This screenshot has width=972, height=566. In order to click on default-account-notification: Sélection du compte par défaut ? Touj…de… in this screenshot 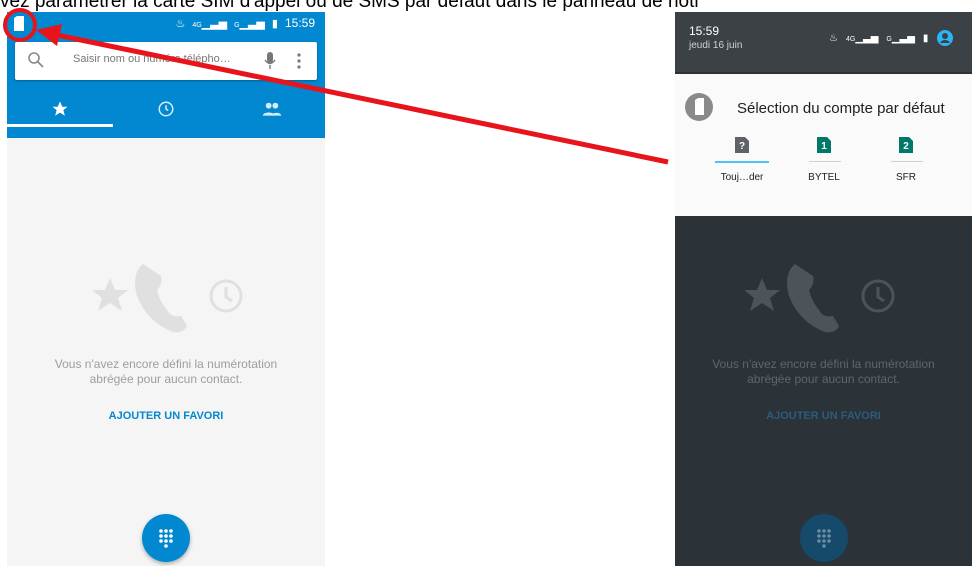, I will do `click(823, 145)`.